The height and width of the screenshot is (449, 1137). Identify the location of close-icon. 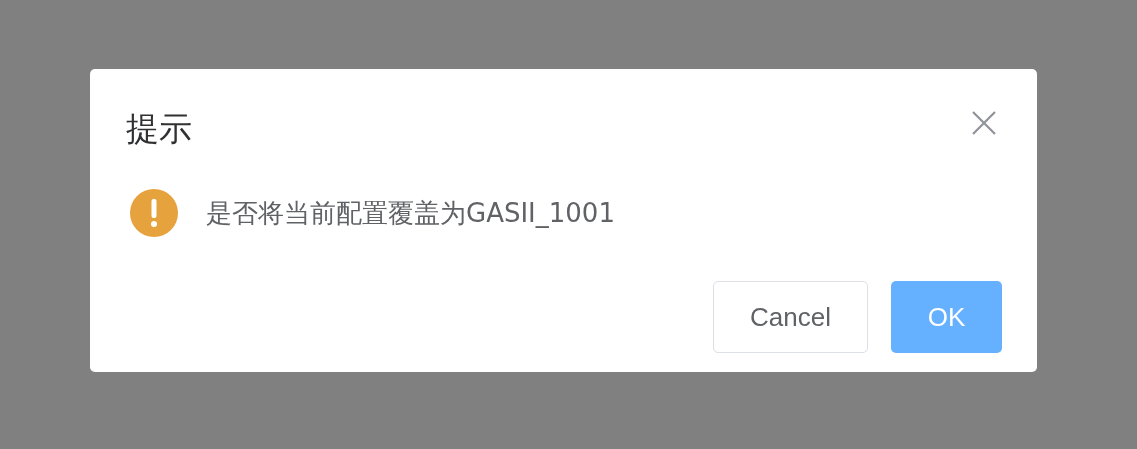
(984, 123).